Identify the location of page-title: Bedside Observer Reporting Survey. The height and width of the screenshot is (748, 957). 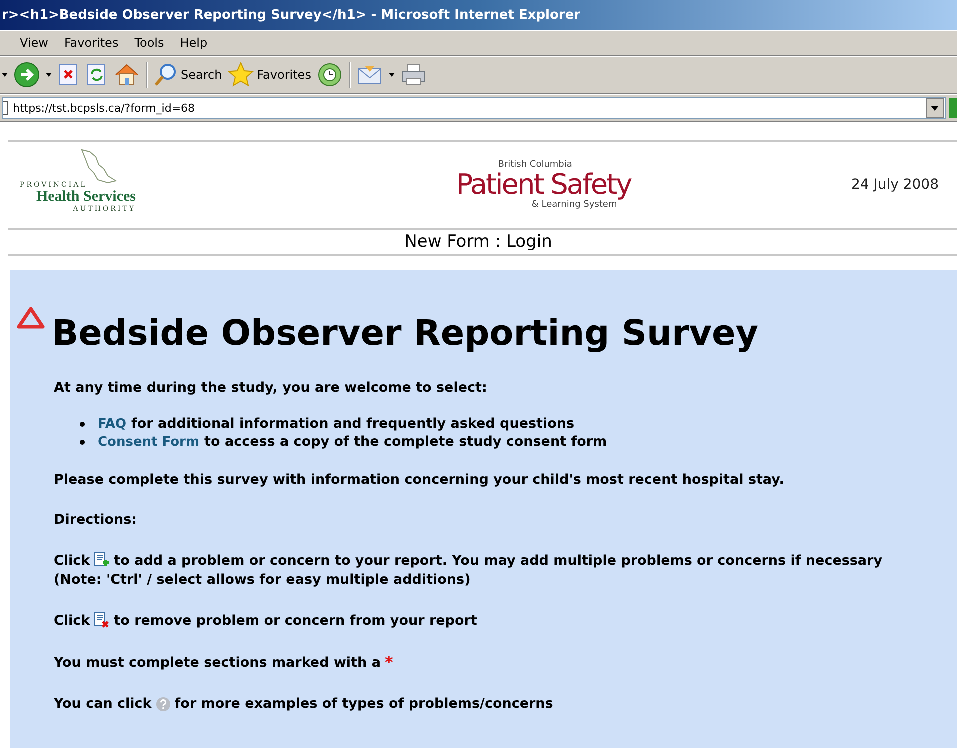
(405, 334).